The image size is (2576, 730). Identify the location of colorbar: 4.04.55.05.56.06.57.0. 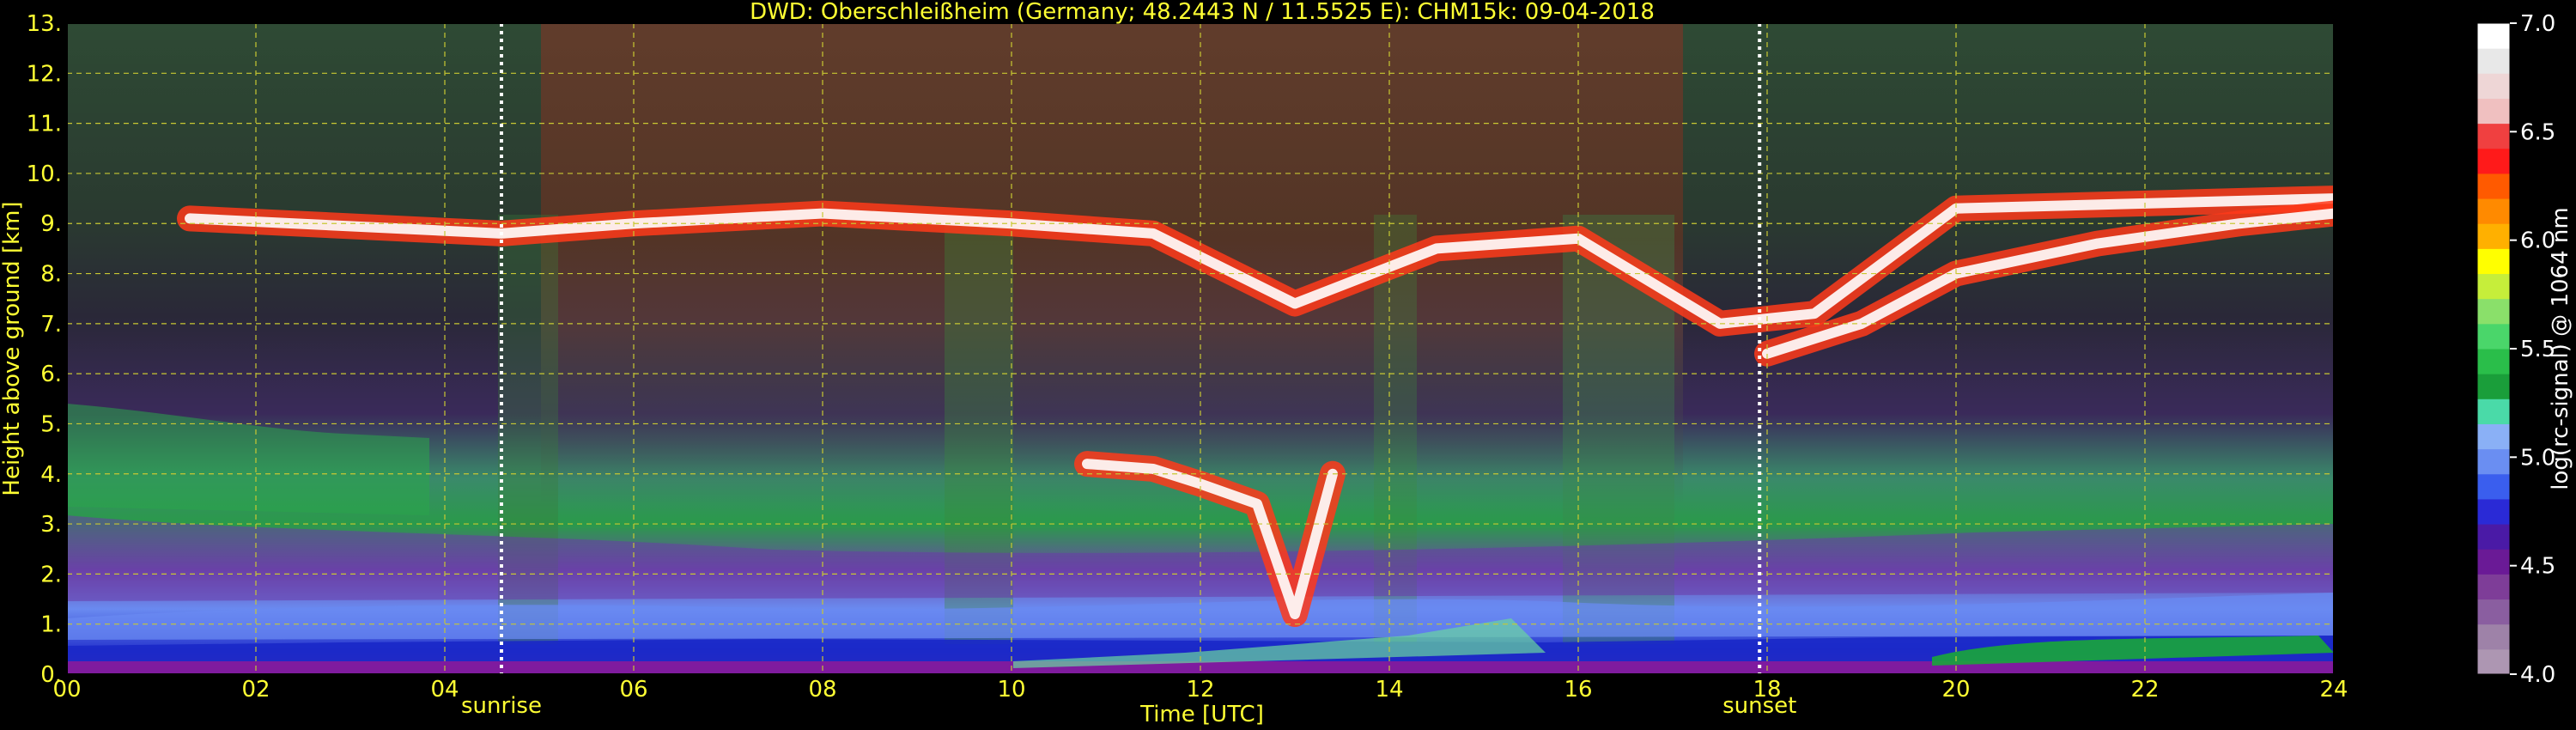
(2515, 349).